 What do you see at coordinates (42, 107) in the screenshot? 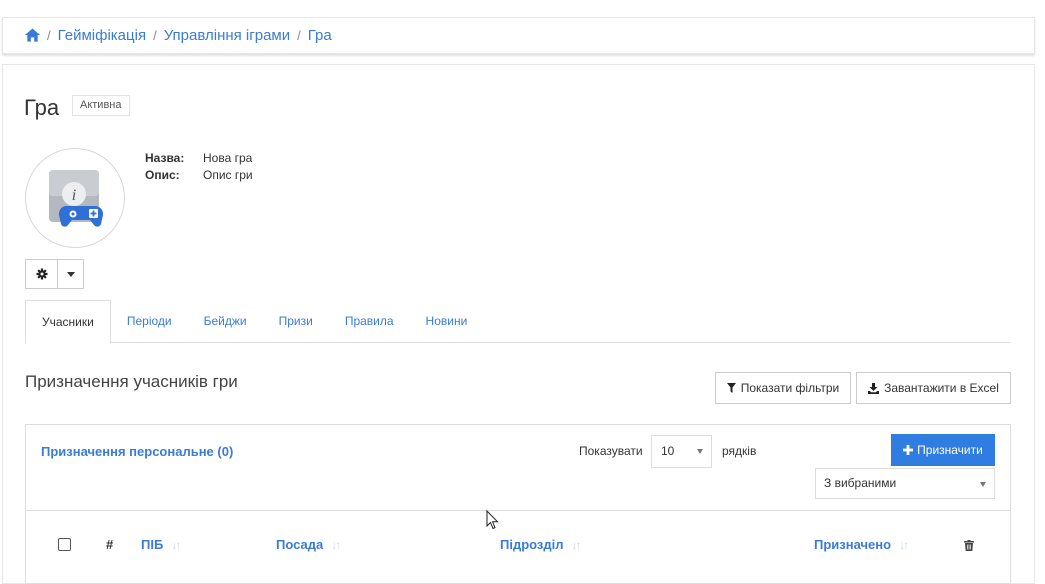
I see `page-title: Гра` at bounding box center [42, 107].